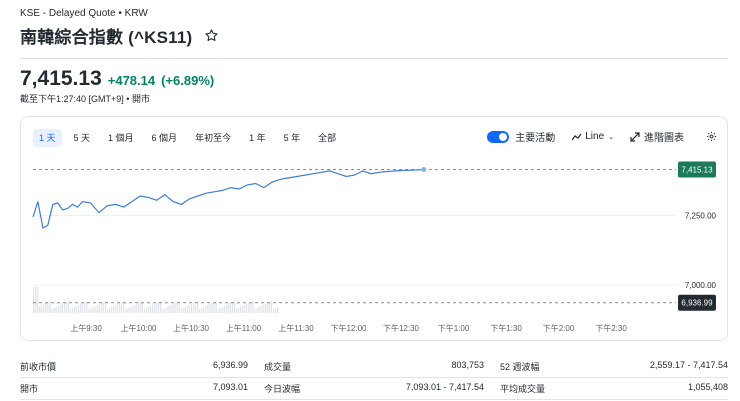  Describe the element at coordinates (121, 138) in the screenshot. I see `range-tab-1m: 1 個月` at that location.